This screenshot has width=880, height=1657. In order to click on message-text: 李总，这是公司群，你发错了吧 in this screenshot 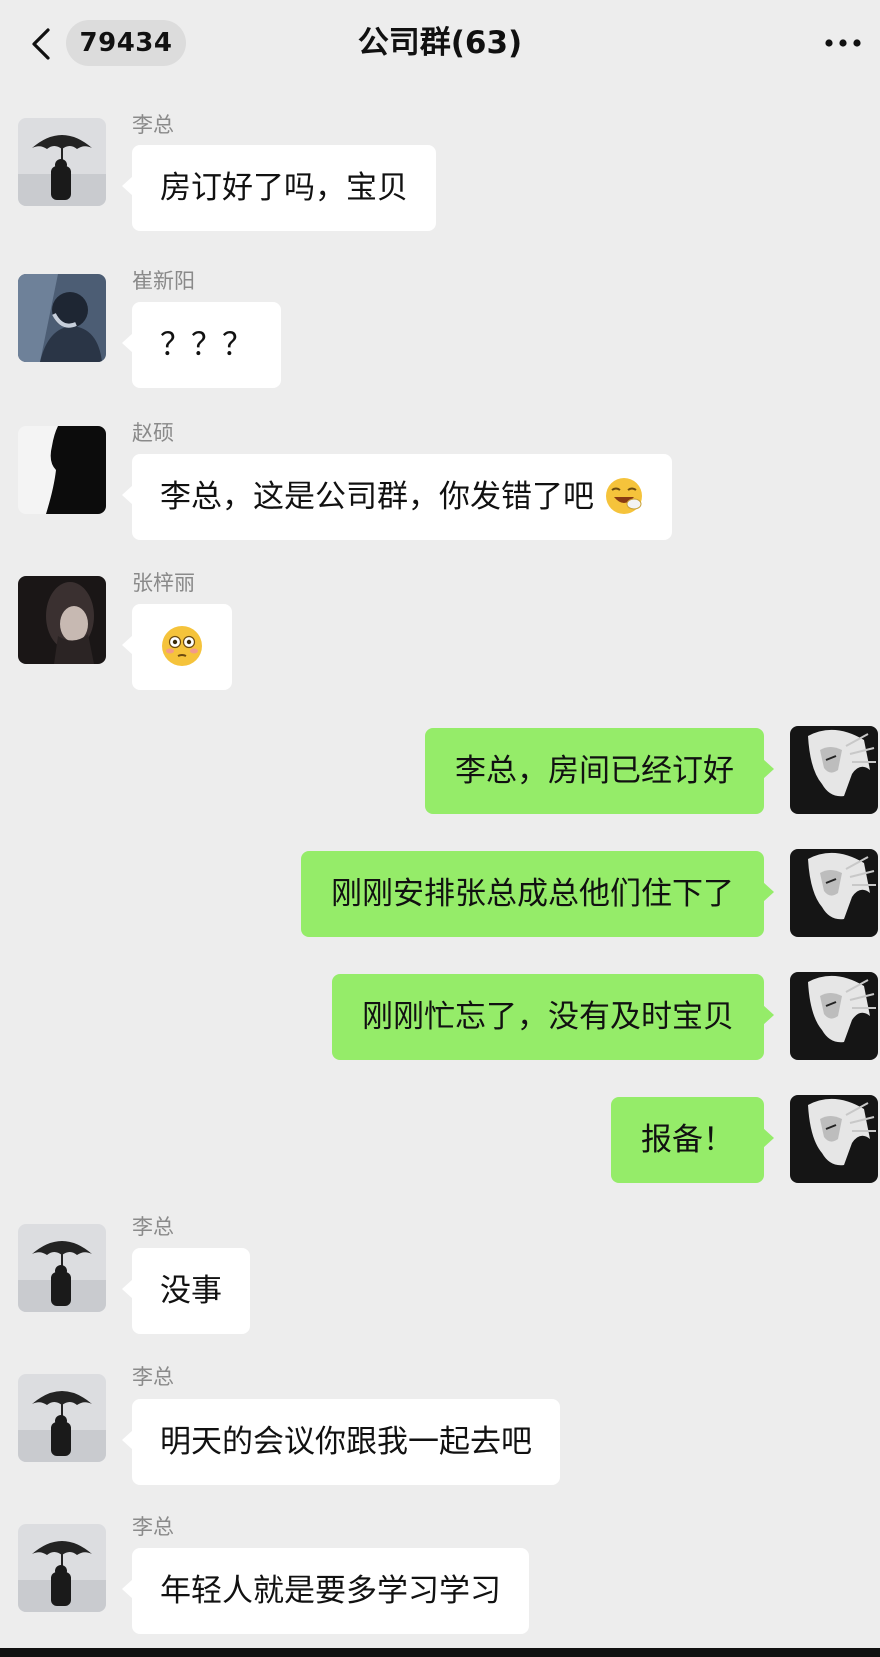, I will do `click(377, 497)`.